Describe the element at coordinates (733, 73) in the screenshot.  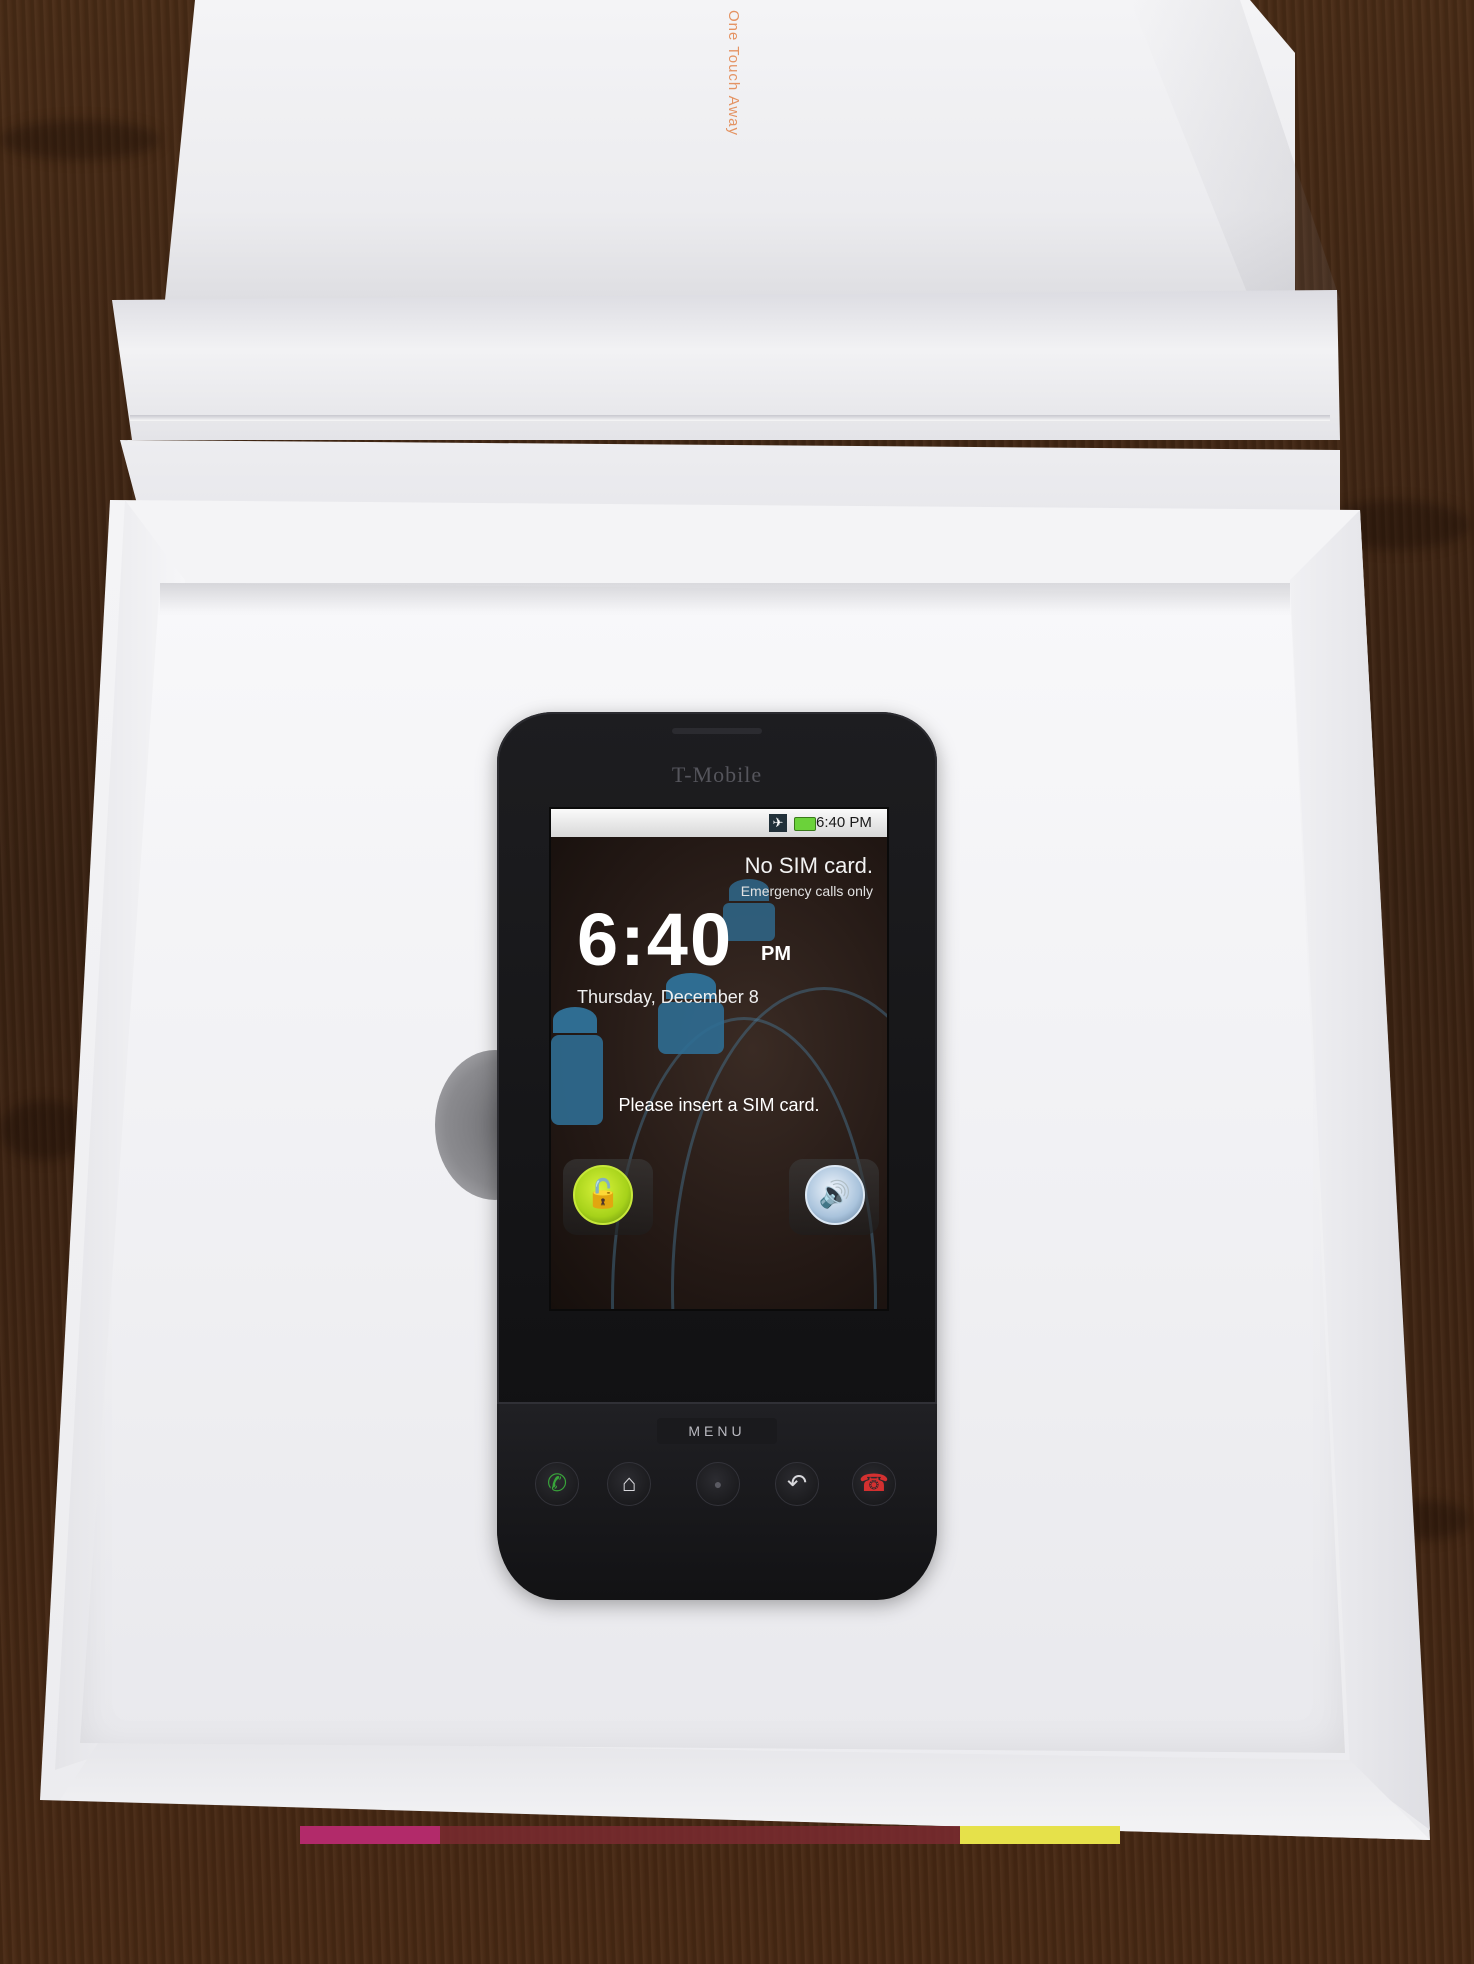
I see `lid-slogan: One Touch Away` at that location.